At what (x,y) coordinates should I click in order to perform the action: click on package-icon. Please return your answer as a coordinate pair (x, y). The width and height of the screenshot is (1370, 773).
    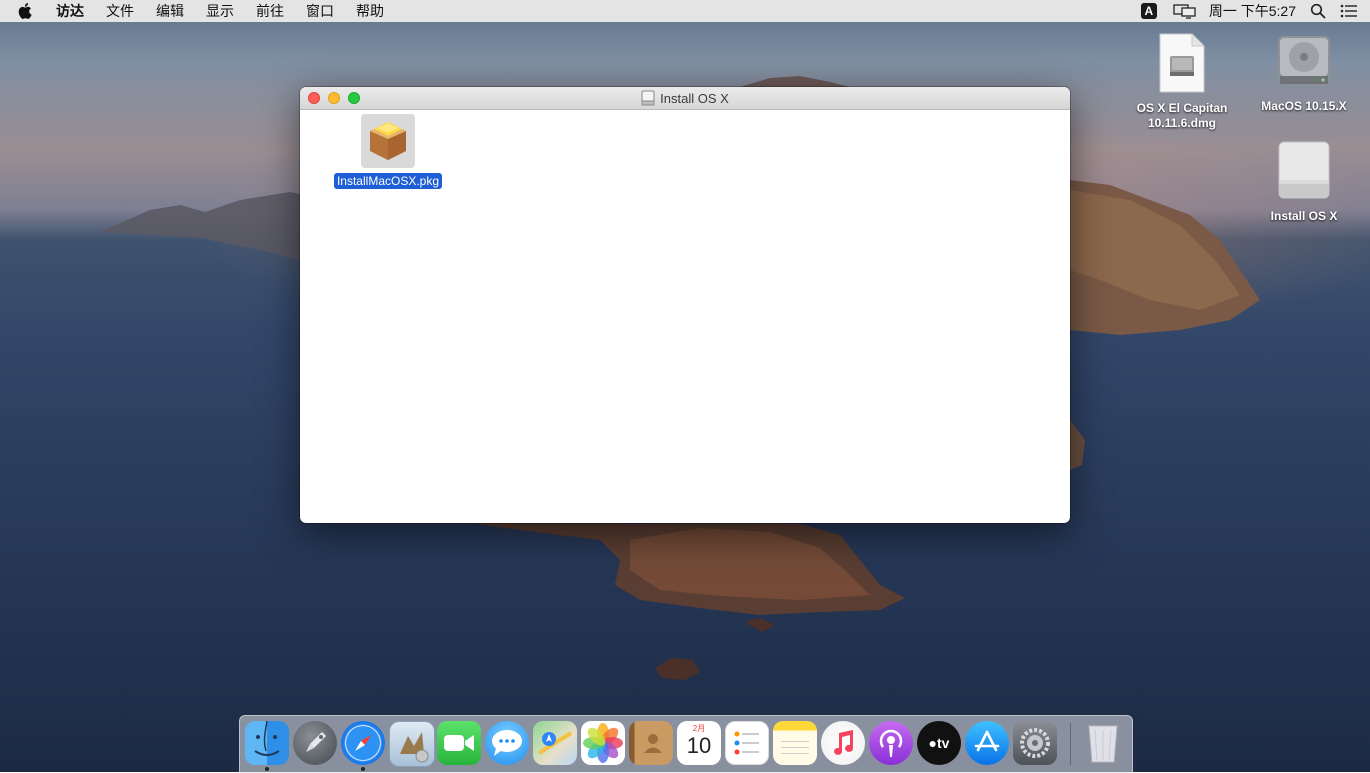
    Looking at the image, I should click on (388, 141).